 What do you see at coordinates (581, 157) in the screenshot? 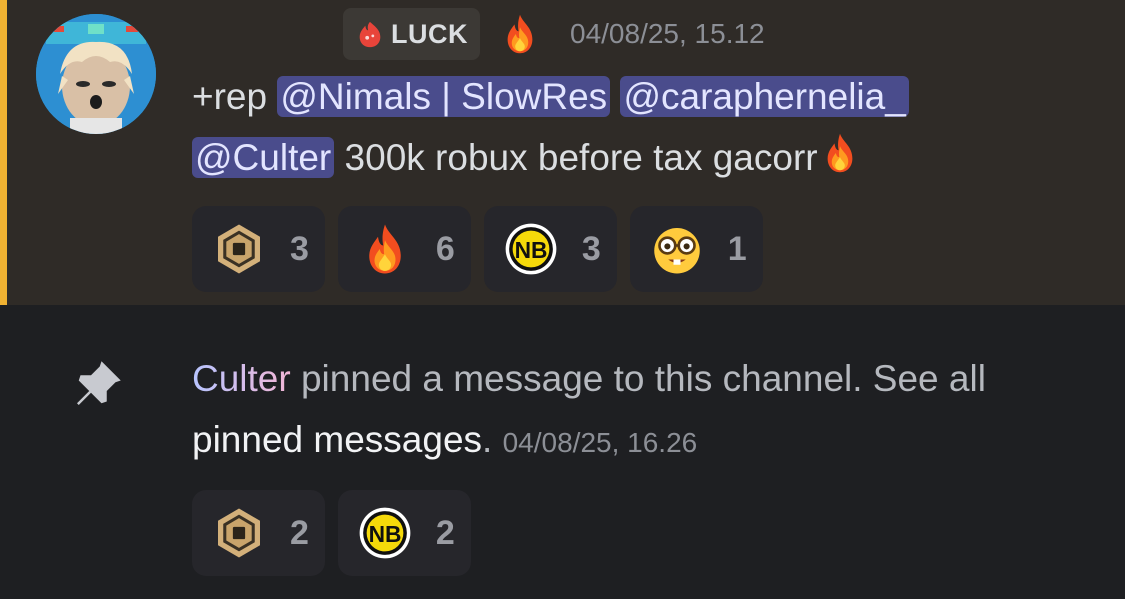
I see `message-text-suffix: 300k robux before tax gacorr` at bounding box center [581, 157].